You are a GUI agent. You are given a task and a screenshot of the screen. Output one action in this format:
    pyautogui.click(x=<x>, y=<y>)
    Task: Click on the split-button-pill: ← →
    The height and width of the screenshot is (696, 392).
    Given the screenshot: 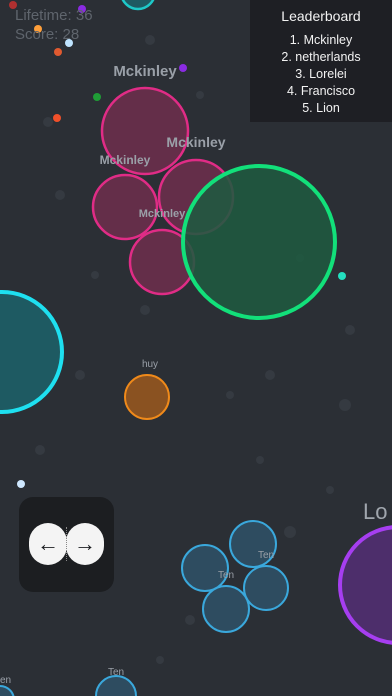 What is the action you would take?
    pyautogui.click(x=66, y=544)
    